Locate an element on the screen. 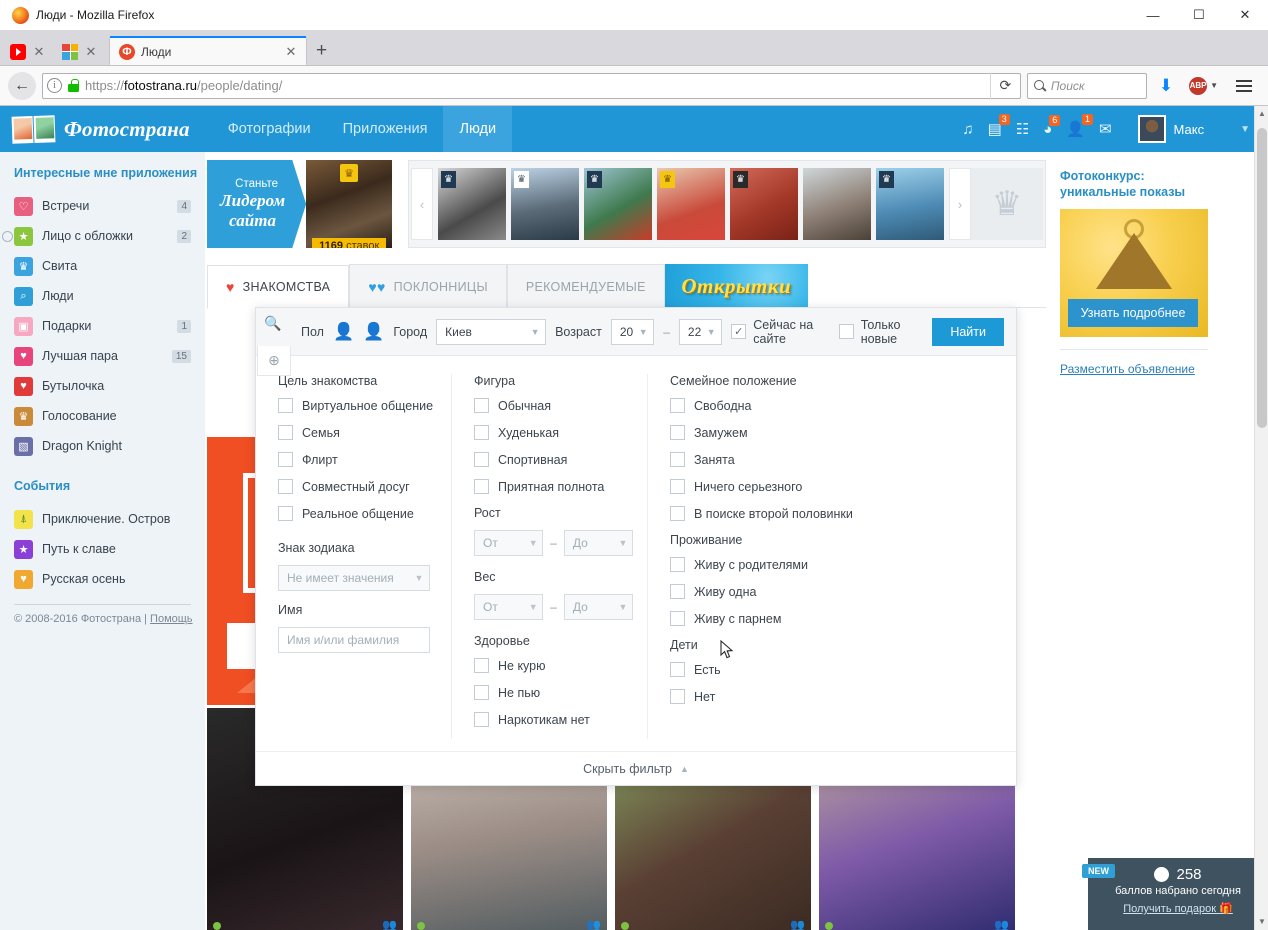 This screenshot has height=930, width=1268. figure-option-sporty: Спортивная is located at coordinates (553, 459).